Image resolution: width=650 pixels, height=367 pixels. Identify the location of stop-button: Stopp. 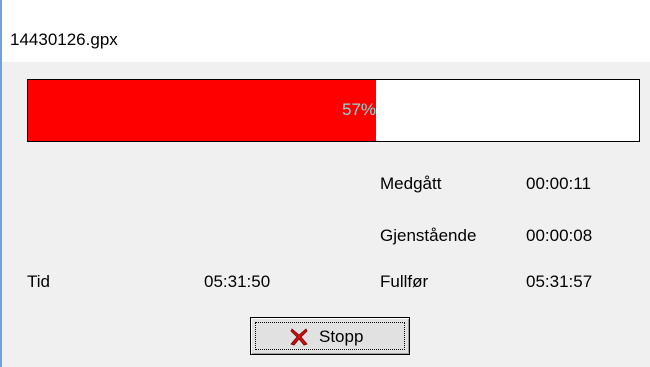
(330, 336).